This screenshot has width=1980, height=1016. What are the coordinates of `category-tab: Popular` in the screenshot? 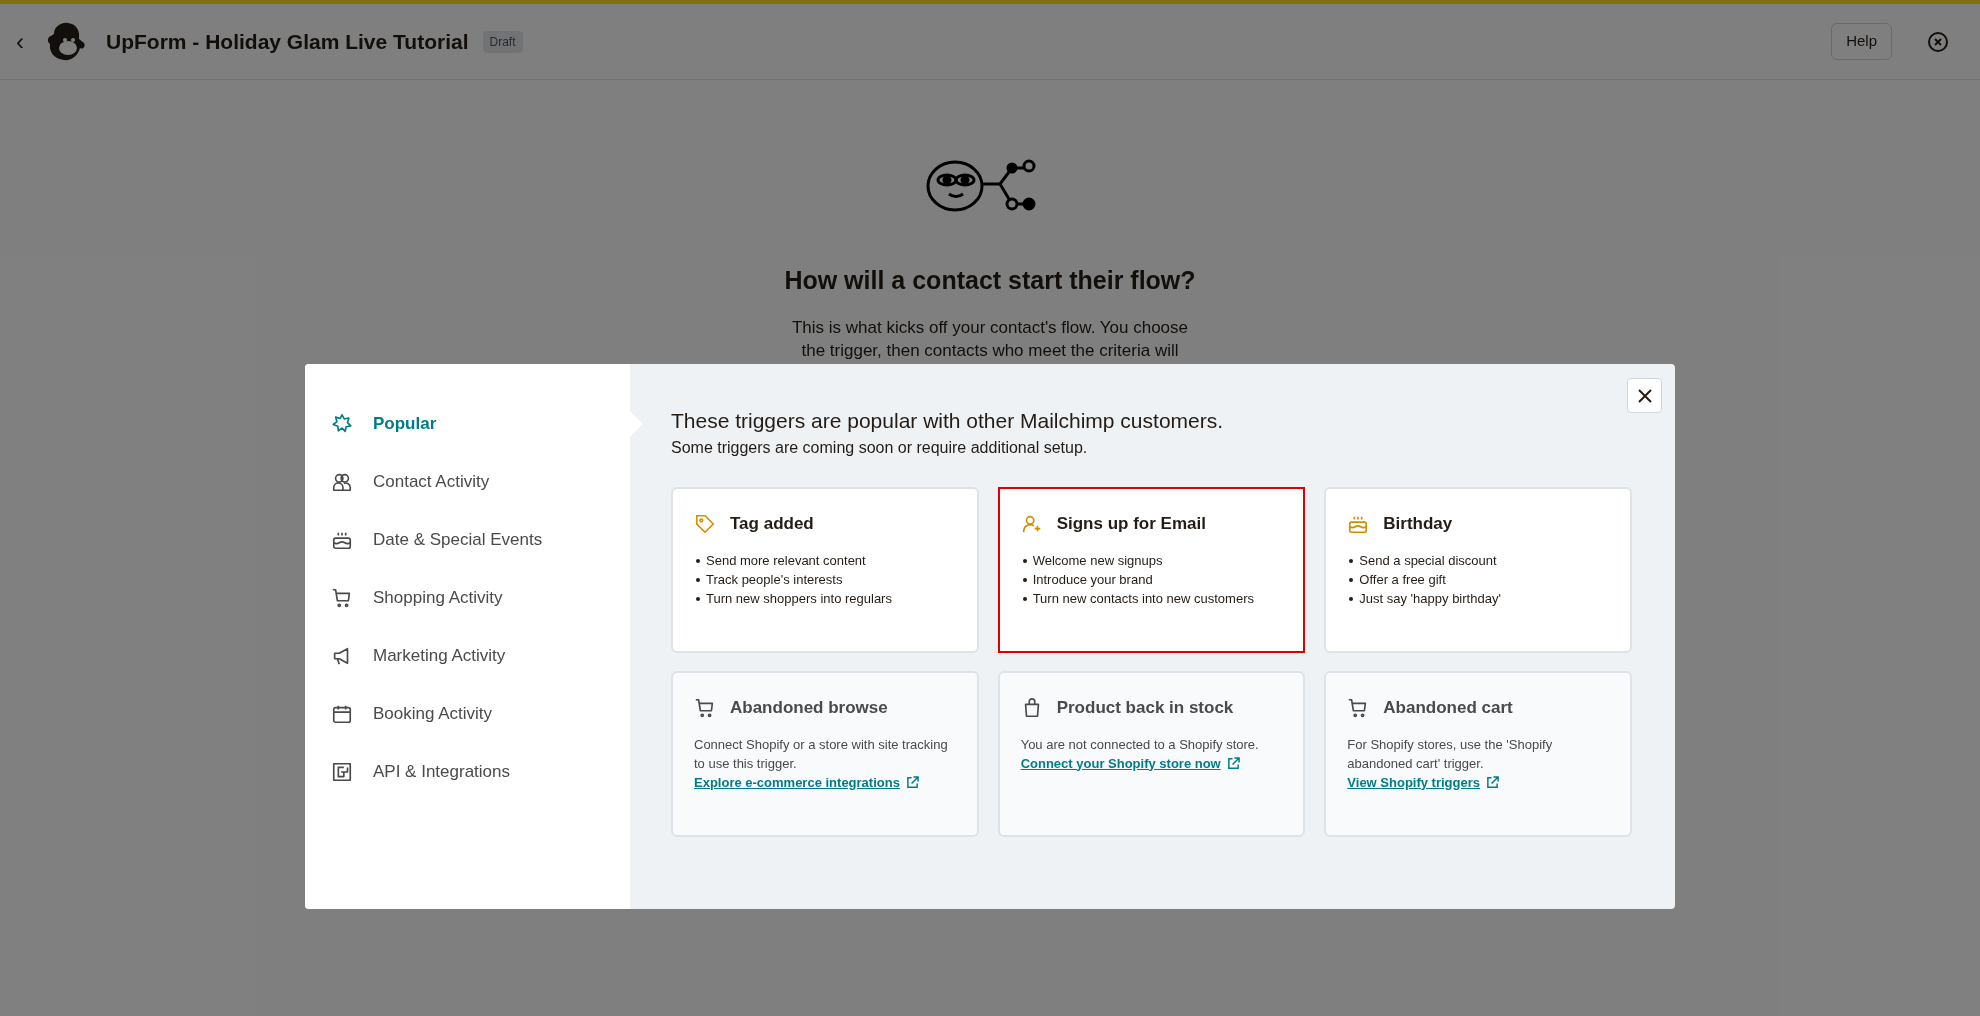 It's located at (467, 424).